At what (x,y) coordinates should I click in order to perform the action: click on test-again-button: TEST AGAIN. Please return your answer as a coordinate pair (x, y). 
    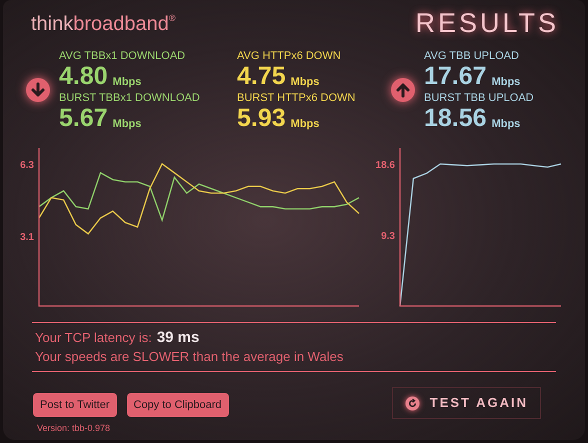
    Looking at the image, I should click on (466, 403).